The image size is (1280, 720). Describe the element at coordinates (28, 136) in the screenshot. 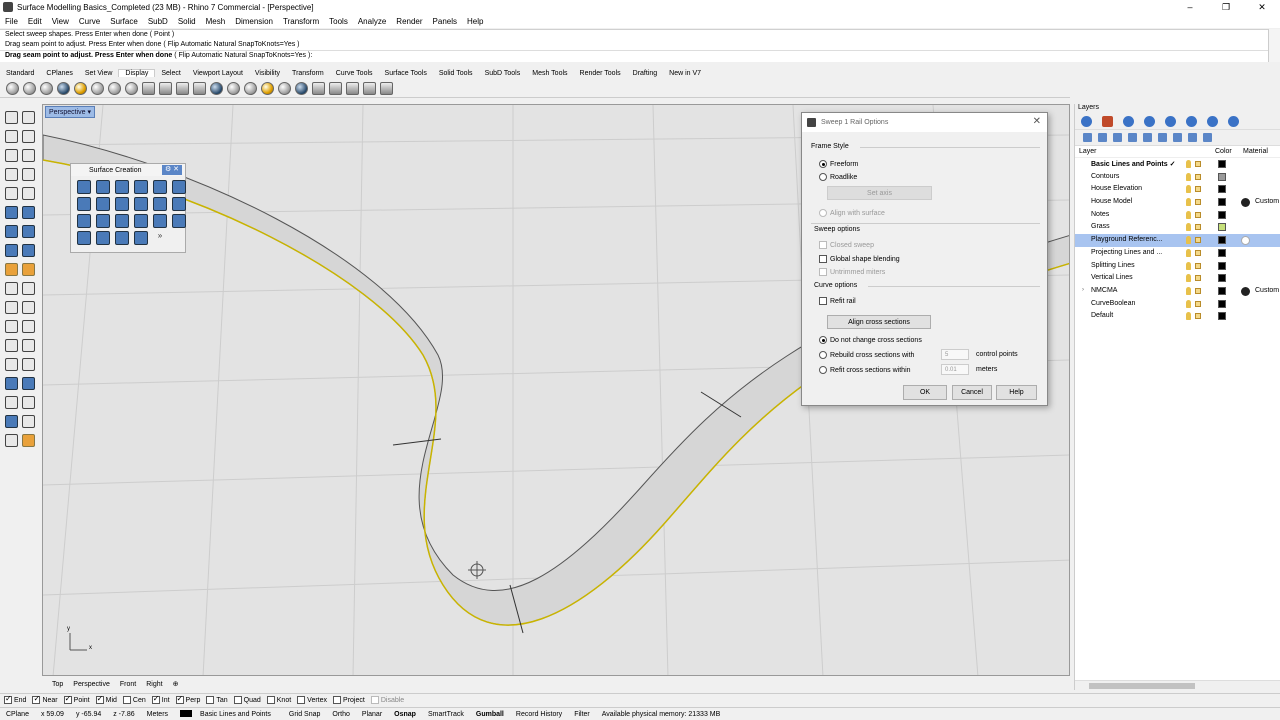

I see `curve-icon` at that location.